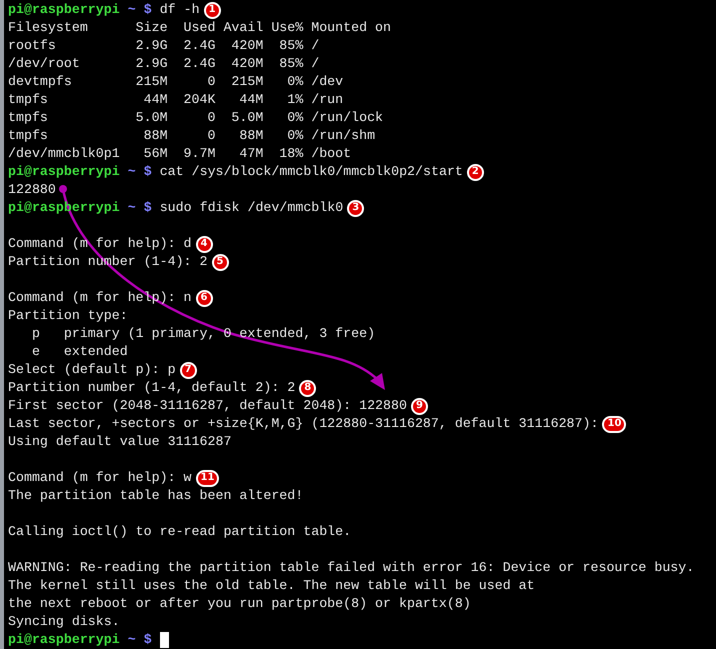 Image resolution: width=716 pixels, height=649 pixels. Describe the element at coordinates (164, 46) in the screenshot. I see `terminal-line: rootfs 2.9G 2.4G 420M 85% /` at that location.